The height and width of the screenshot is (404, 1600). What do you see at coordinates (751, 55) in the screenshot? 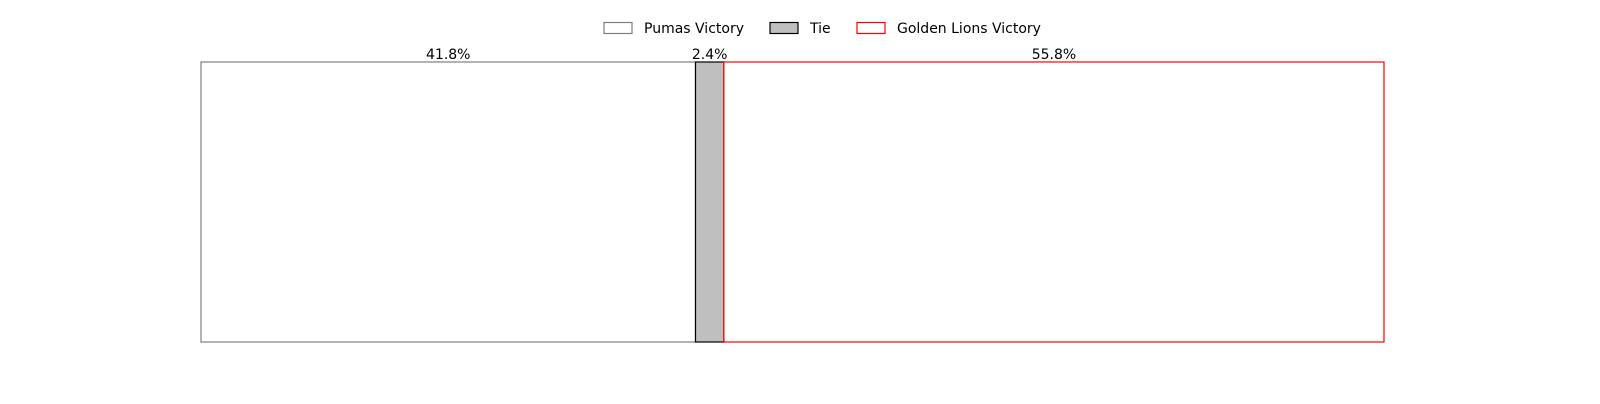
I see `bar-value-labels: 41.8% 2.4% 55.8%` at bounding box center [751, 55].